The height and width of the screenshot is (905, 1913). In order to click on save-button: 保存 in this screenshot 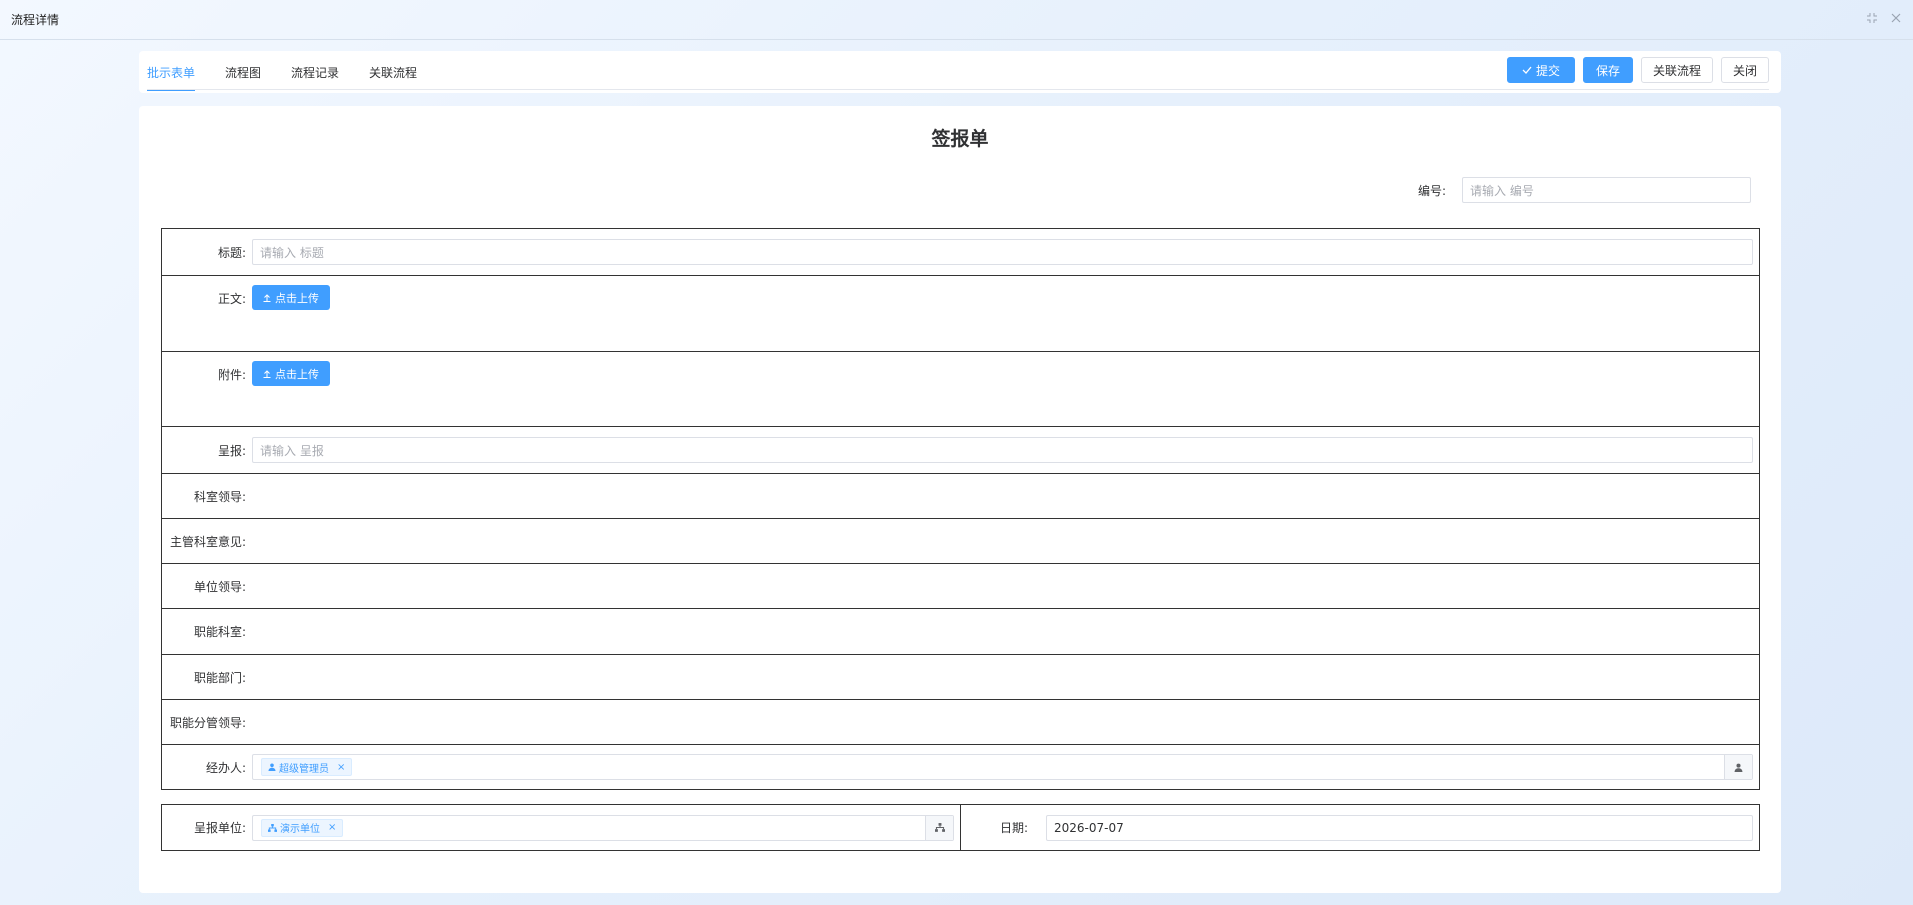, I will do `click(1607, 70)`.